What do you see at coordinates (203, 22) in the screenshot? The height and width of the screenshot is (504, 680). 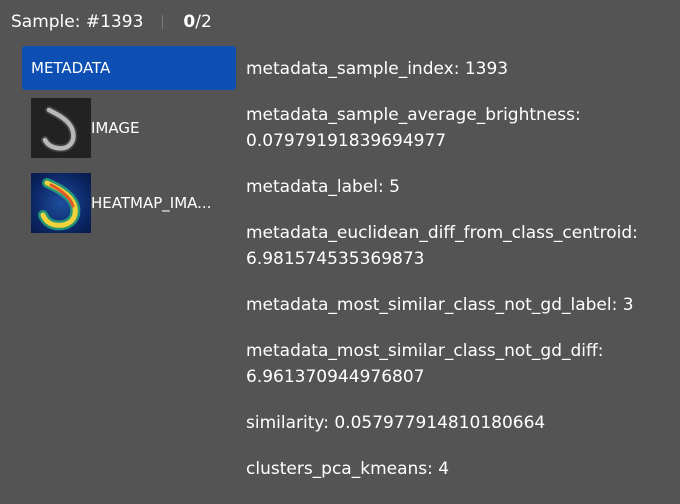 I see `sample-count-total: /2` at bounding box center [203, 22].